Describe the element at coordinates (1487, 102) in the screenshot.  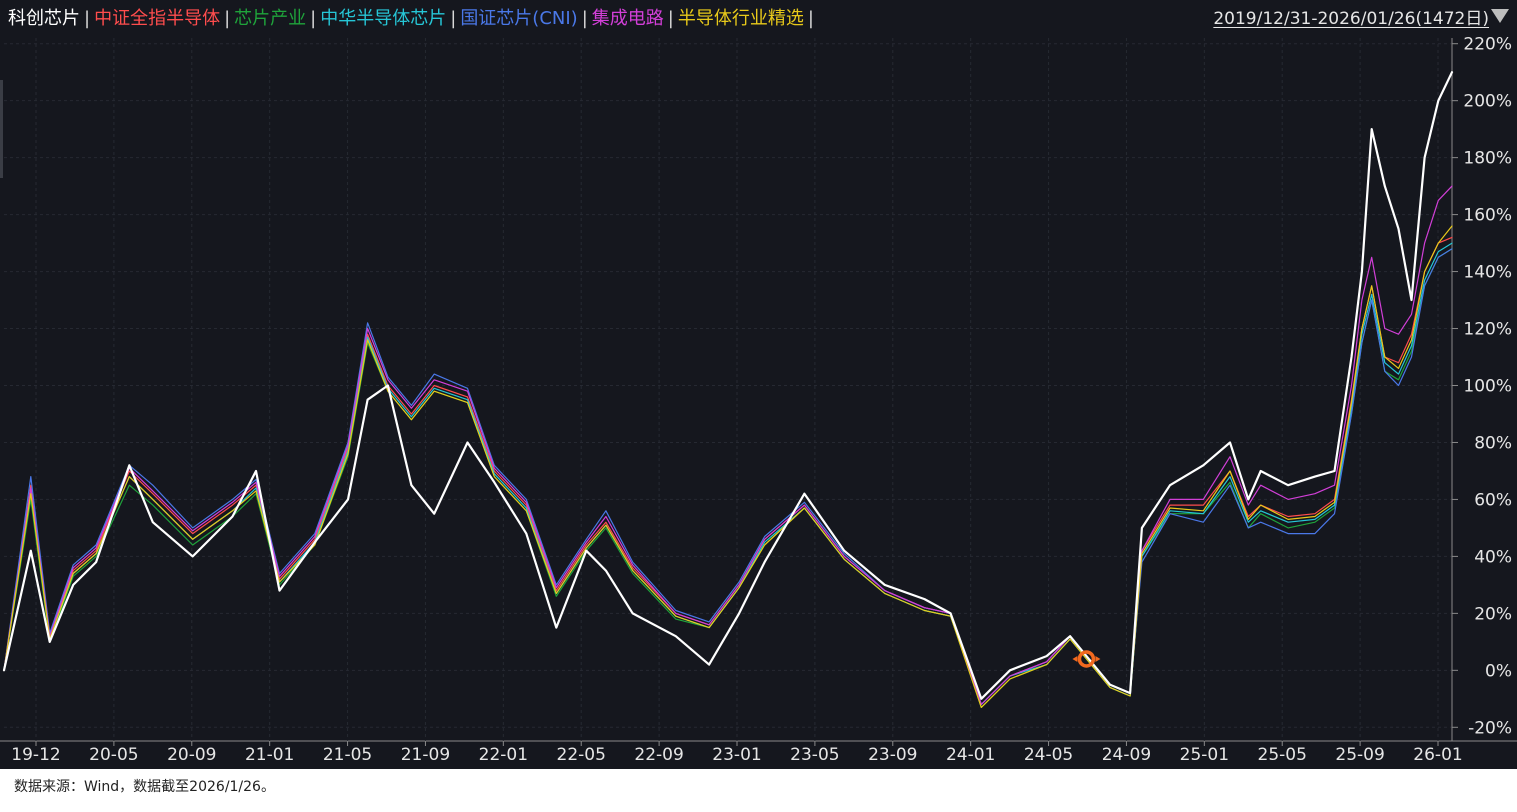
I see `y-tick-label: 200%` at that location.